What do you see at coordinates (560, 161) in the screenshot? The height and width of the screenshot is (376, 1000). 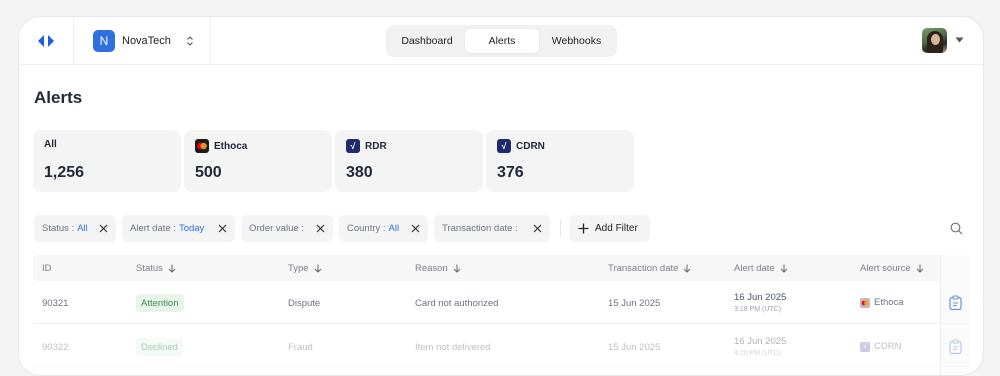 I see `stat-card-cdrn: √ CDRN 376` at bounding box center [560, 161].